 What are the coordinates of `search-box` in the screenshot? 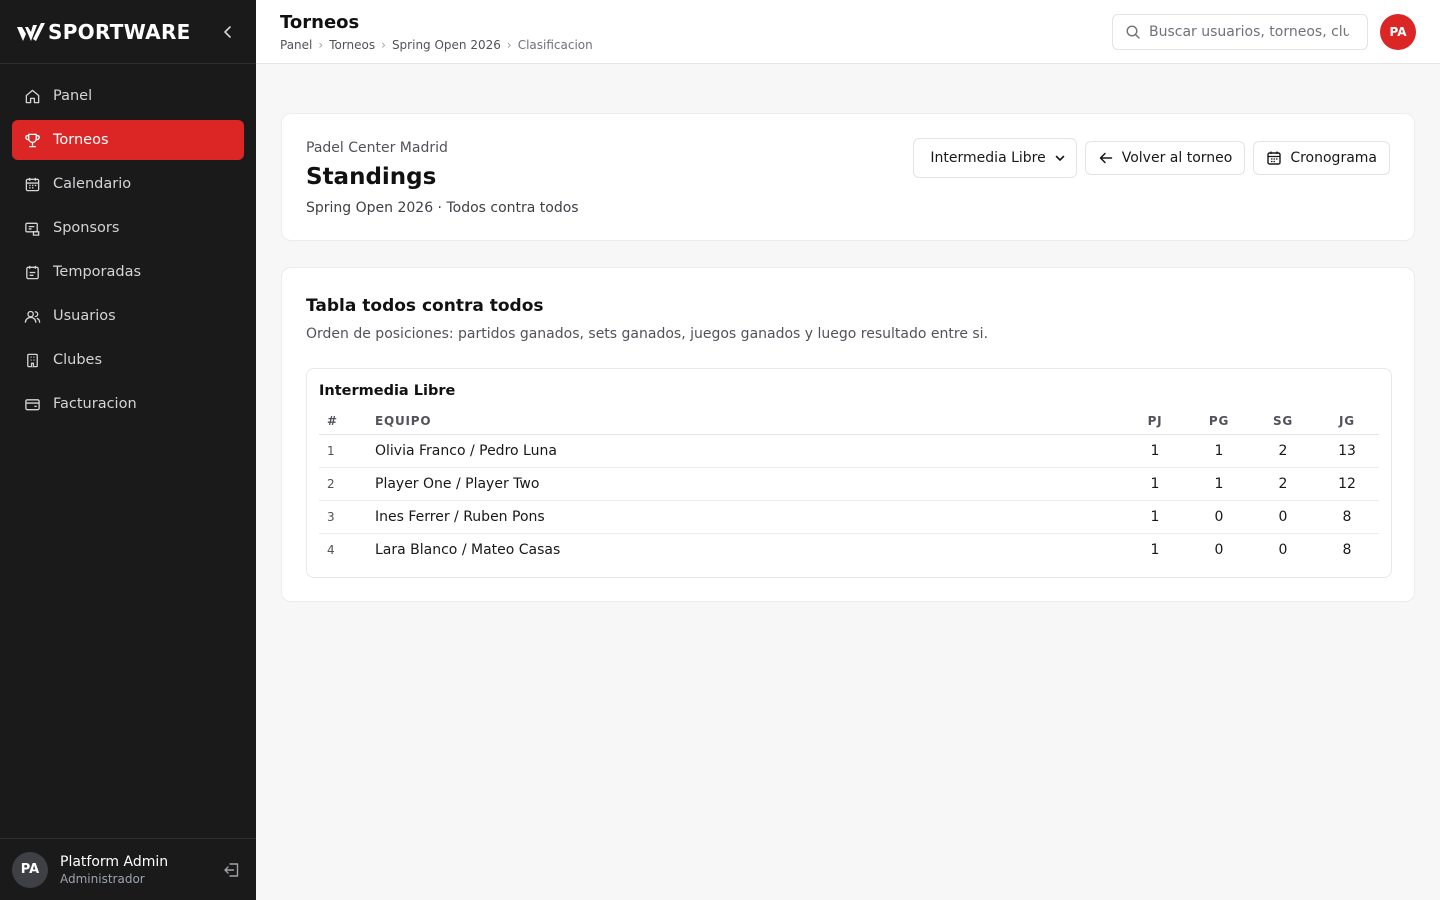 It's located at (1240, 32).